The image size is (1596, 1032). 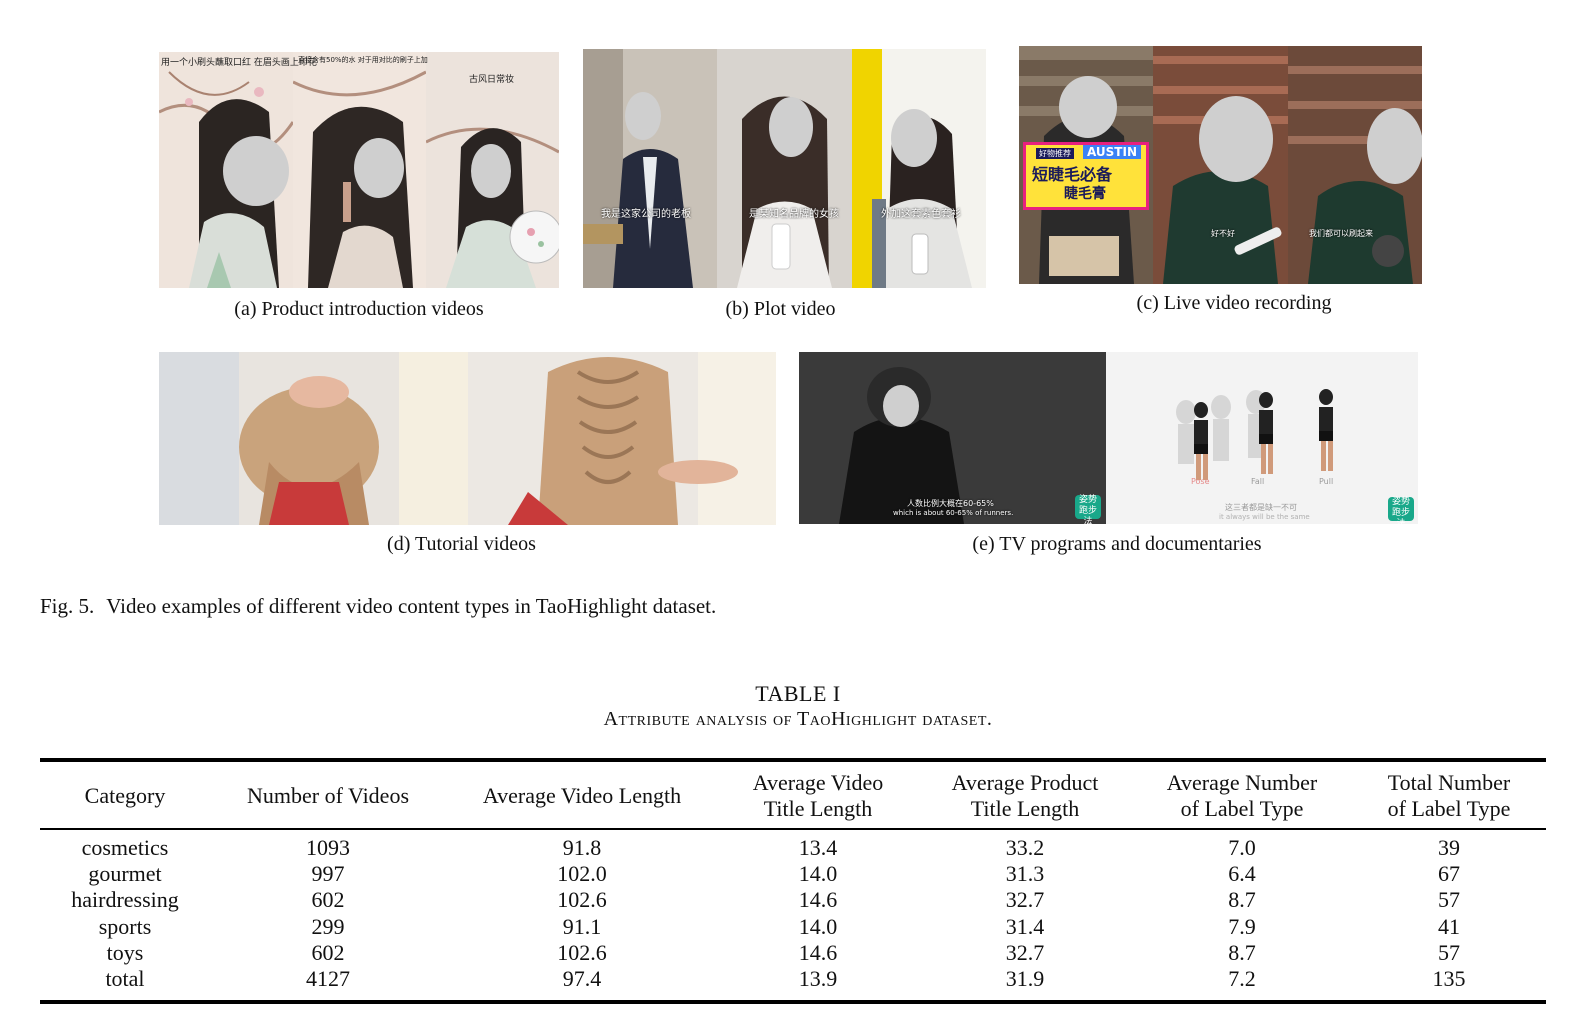 I want to click on frame-b3, so click(x=919, y=168).